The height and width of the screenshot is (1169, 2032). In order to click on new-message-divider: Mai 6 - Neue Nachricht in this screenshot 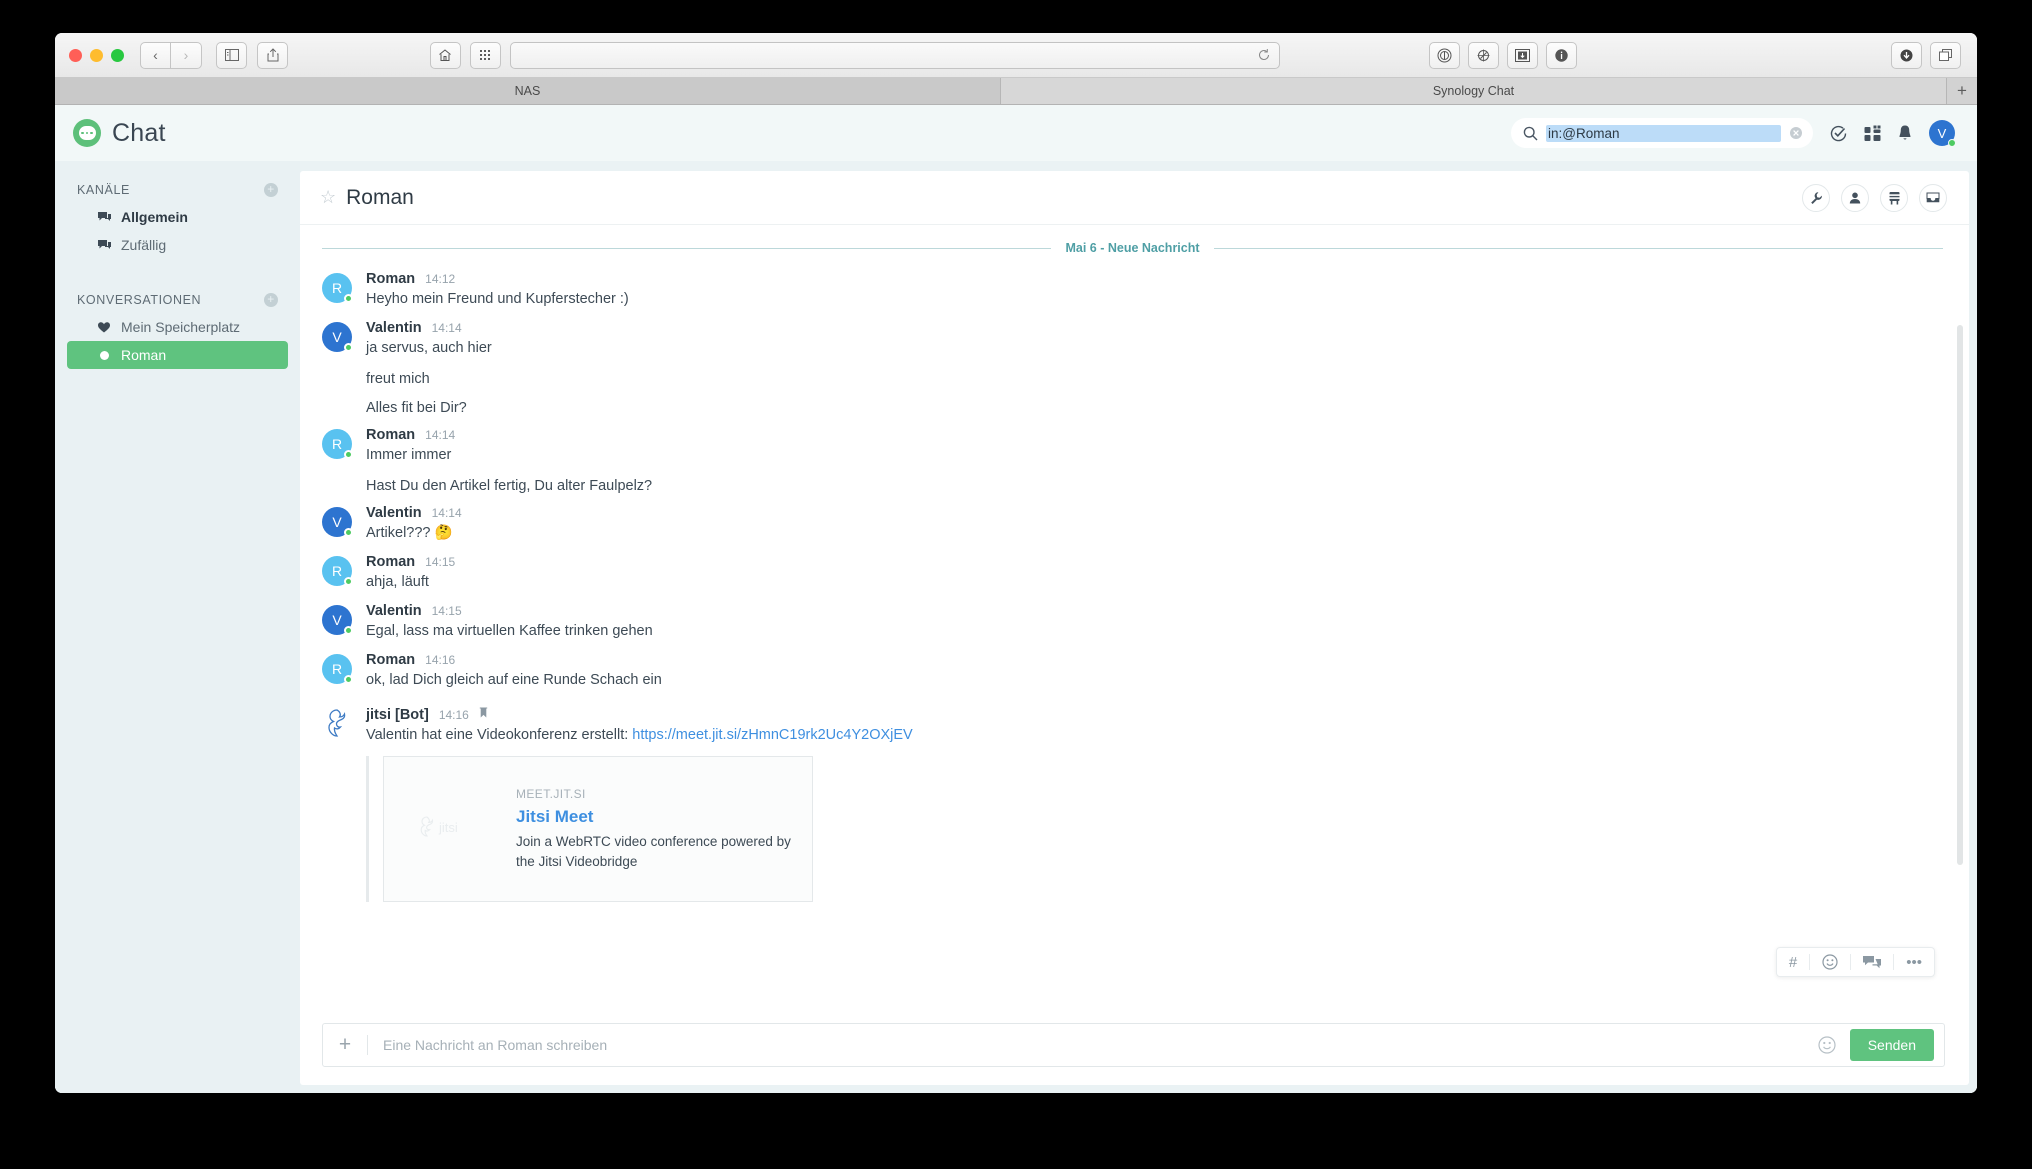, I will do `click(1133, 248)`.